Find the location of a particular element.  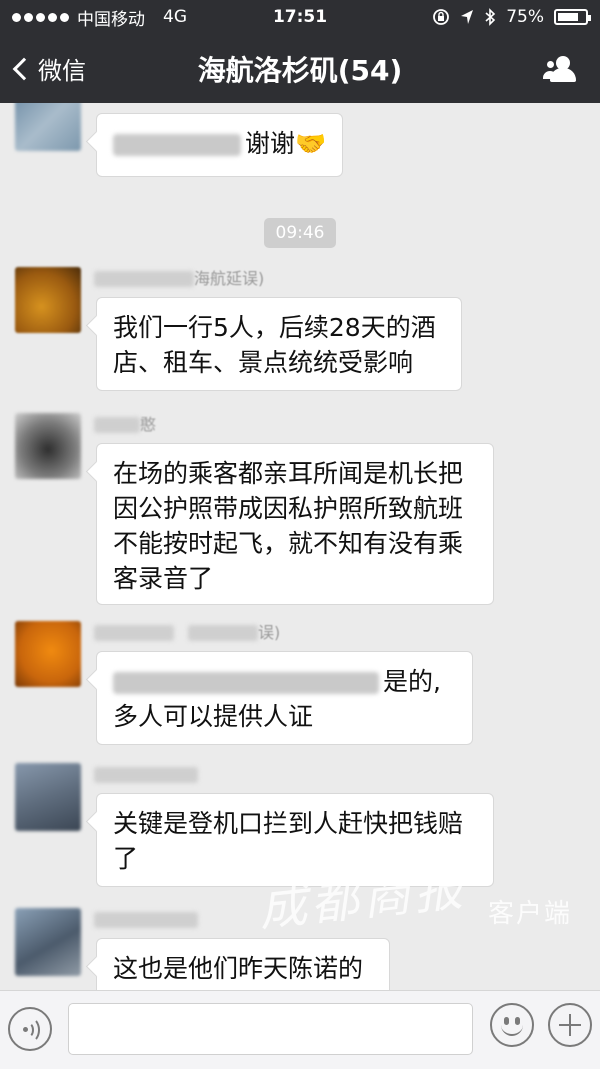

bluetooth-icon is located at coordinates (490, 17).